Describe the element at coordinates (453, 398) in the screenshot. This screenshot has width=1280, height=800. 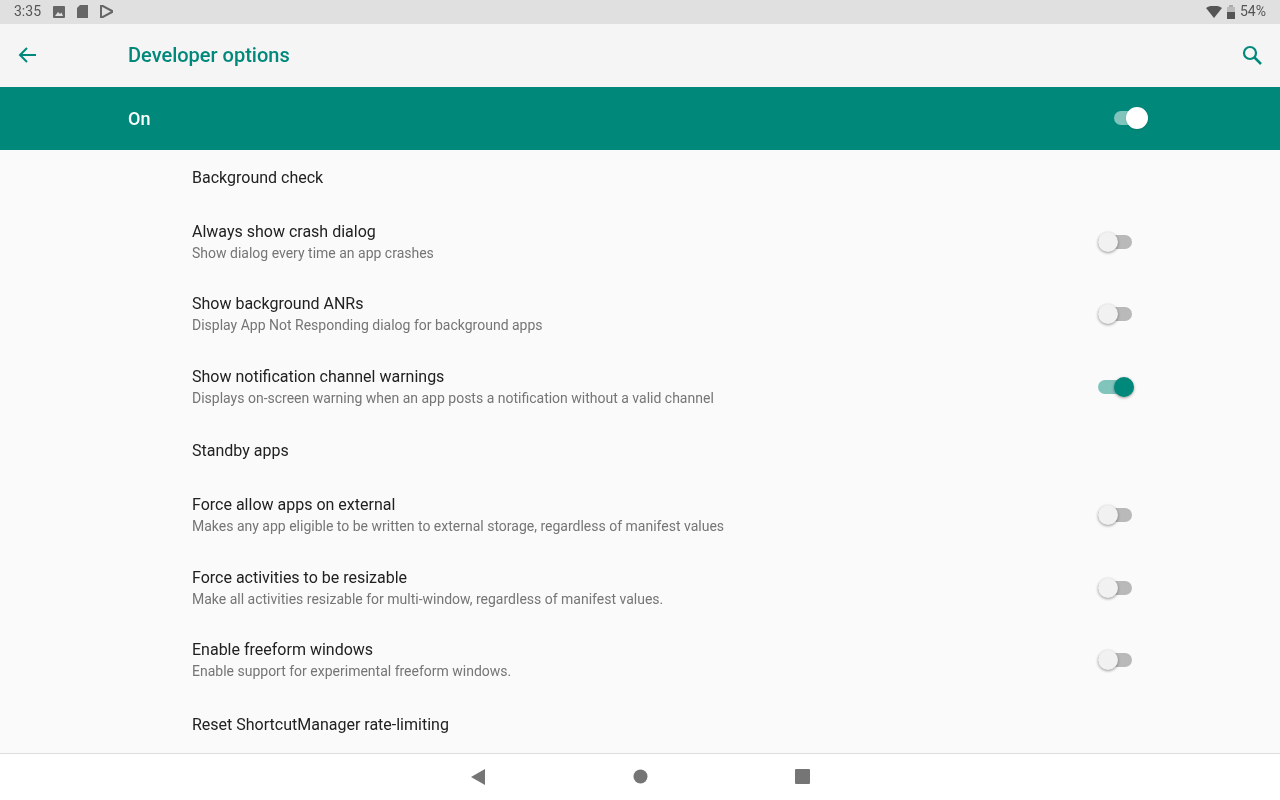
I see `setting-summary: Displays on-screen warning when an app posts a notification without a valid channel` at that location.